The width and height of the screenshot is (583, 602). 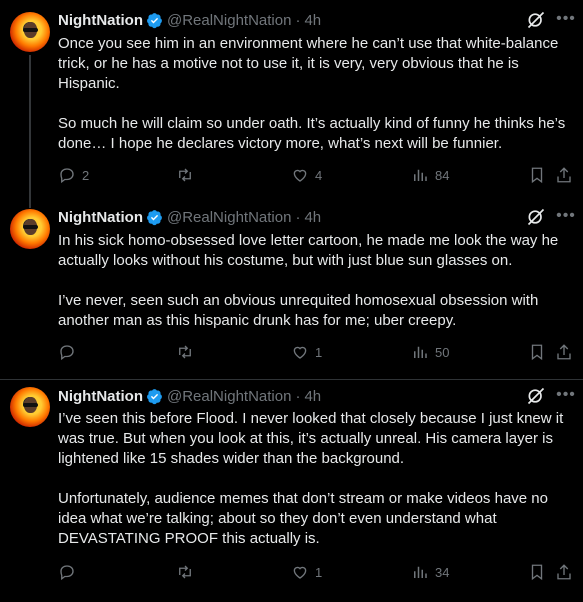 I want to click on views-button: 34, so click(x=430, y=572).